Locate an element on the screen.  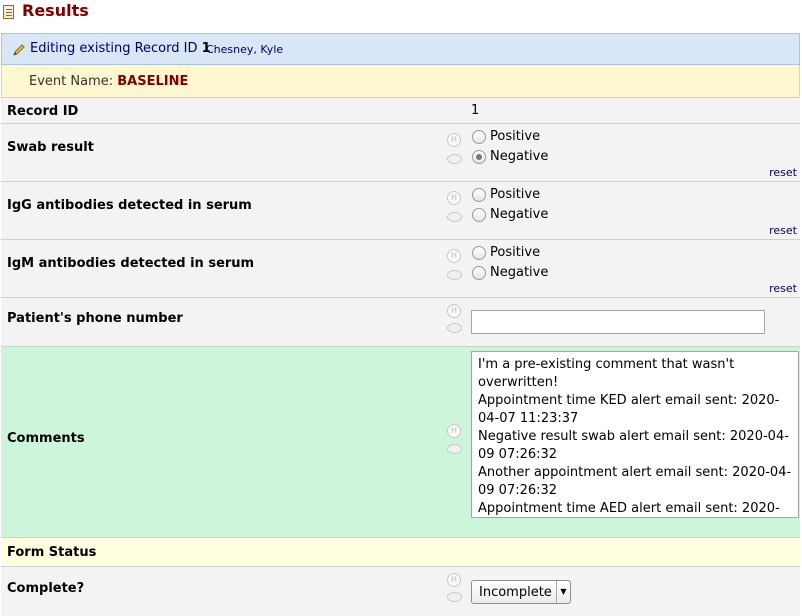
record-id-label: Record ID is located at coordinates (43, 111).